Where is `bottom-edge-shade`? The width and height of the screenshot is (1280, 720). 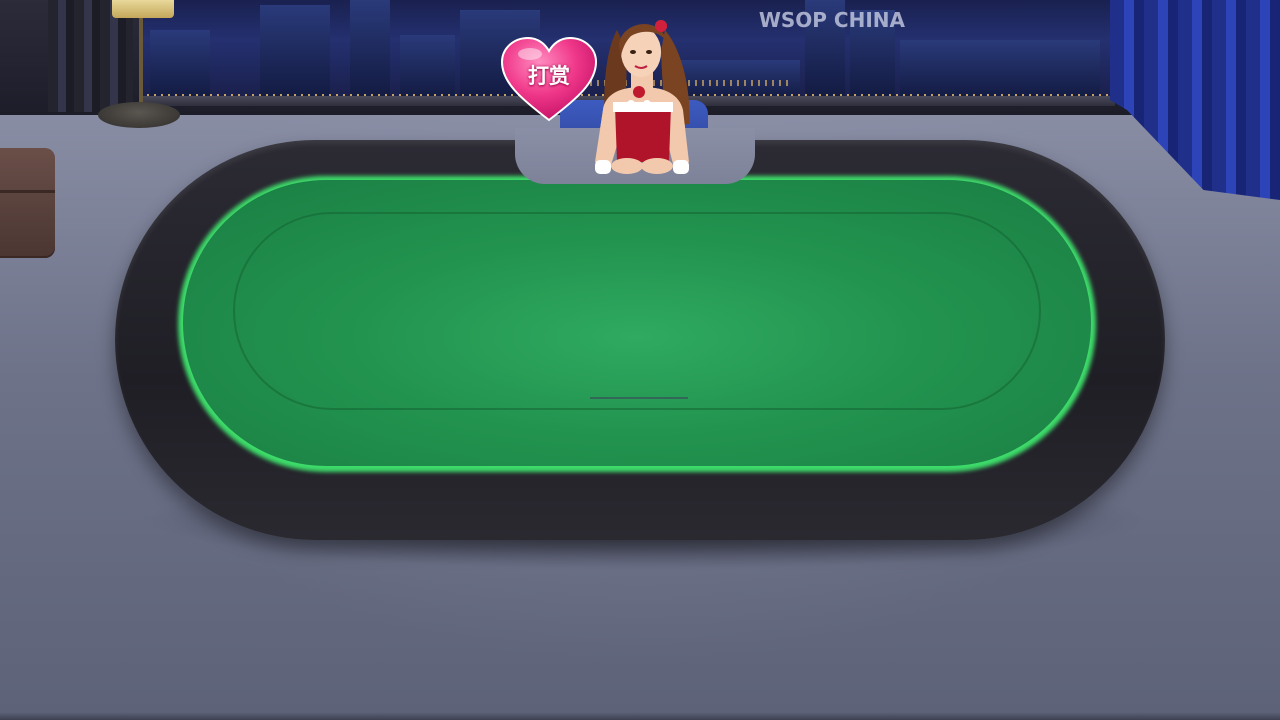
bottom-edge-shade is located at coordinates (640, 716).